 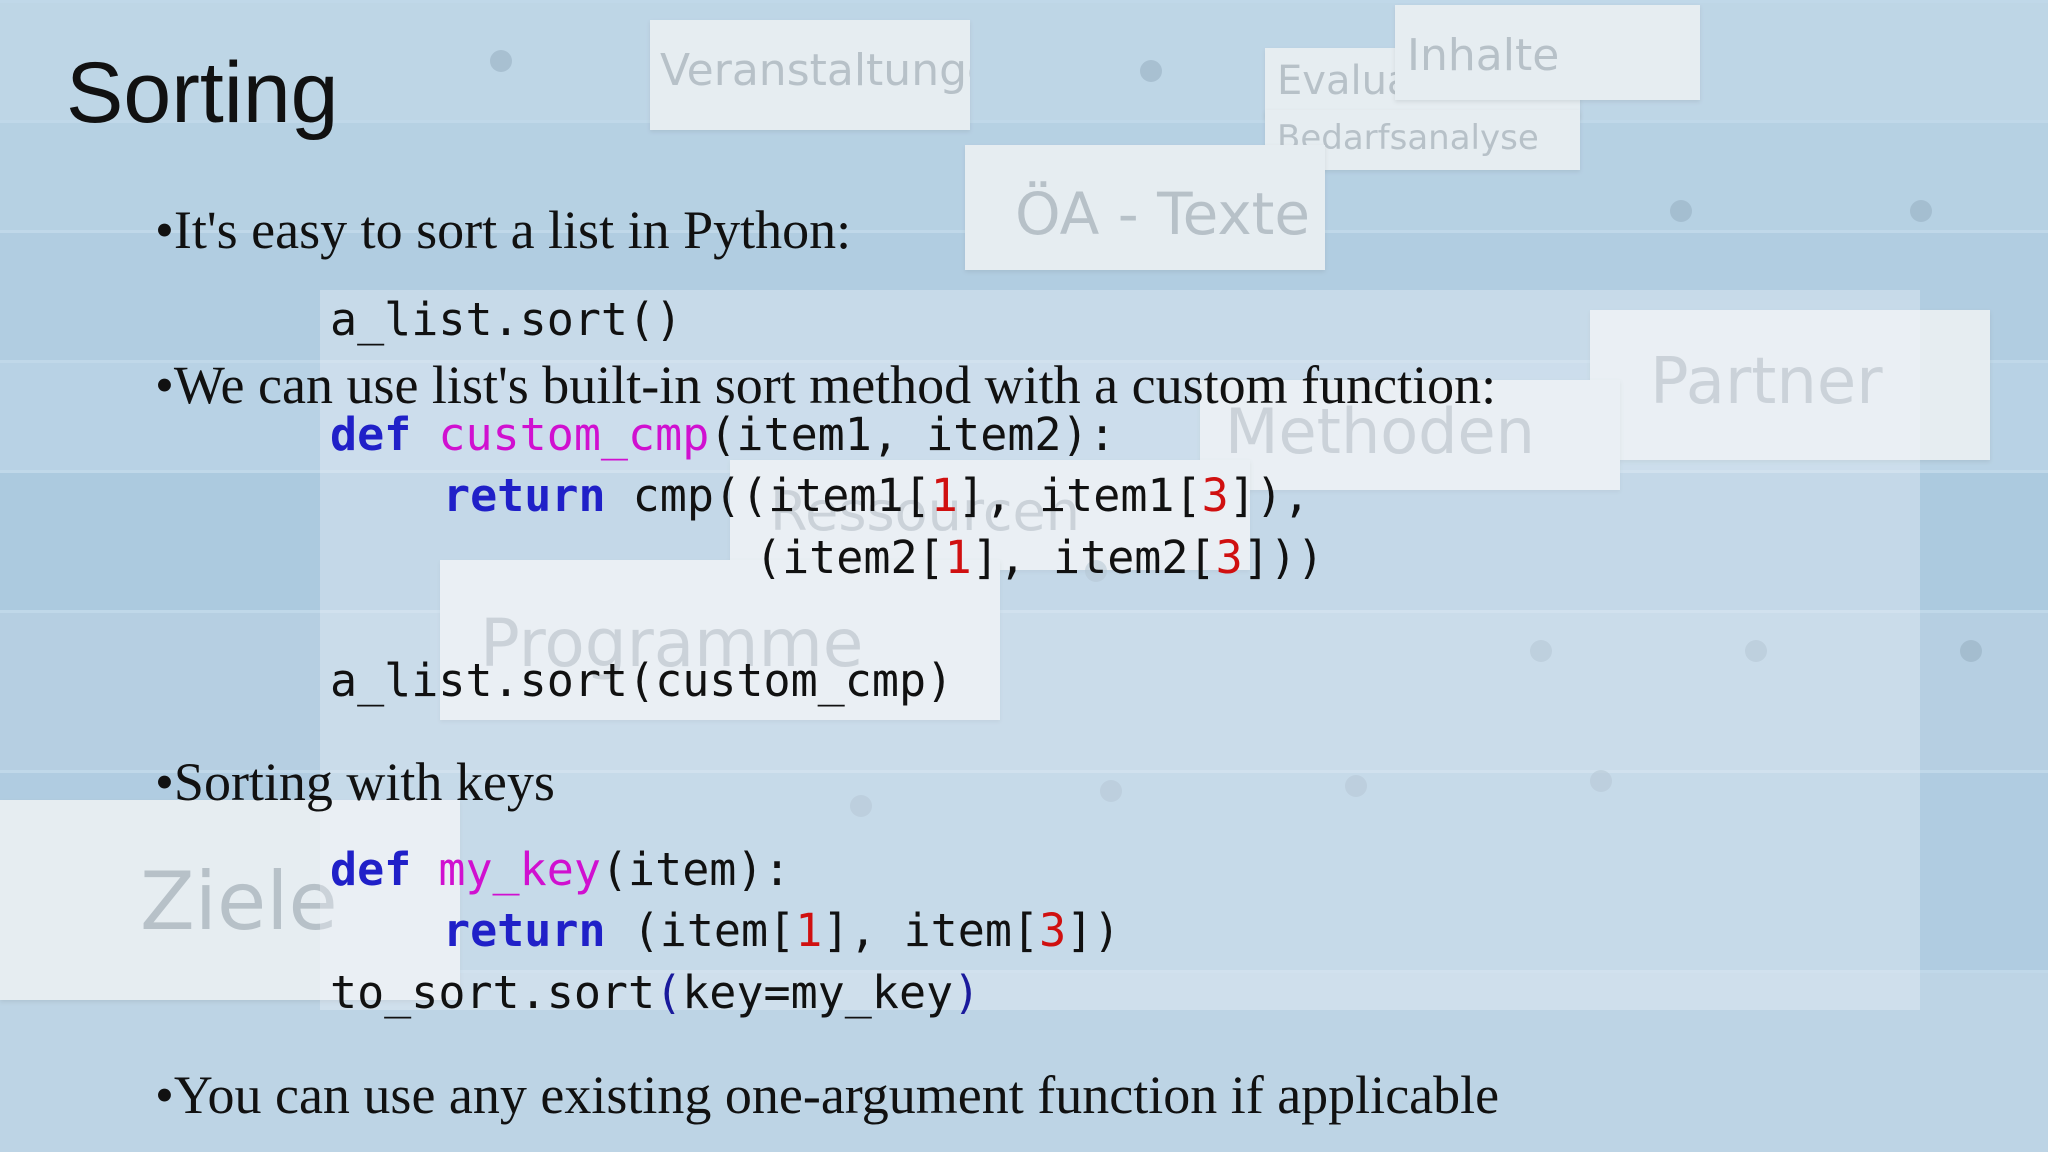 I want to click on bullet-easy-sort: •It's easy to sort a list in Python:, so click(x=503, y=230).